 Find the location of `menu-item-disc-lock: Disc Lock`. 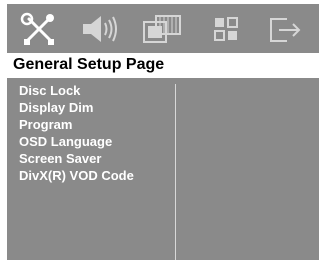

menu-item-disc-lock: Disc Lock is located at coordinates (90, 90).